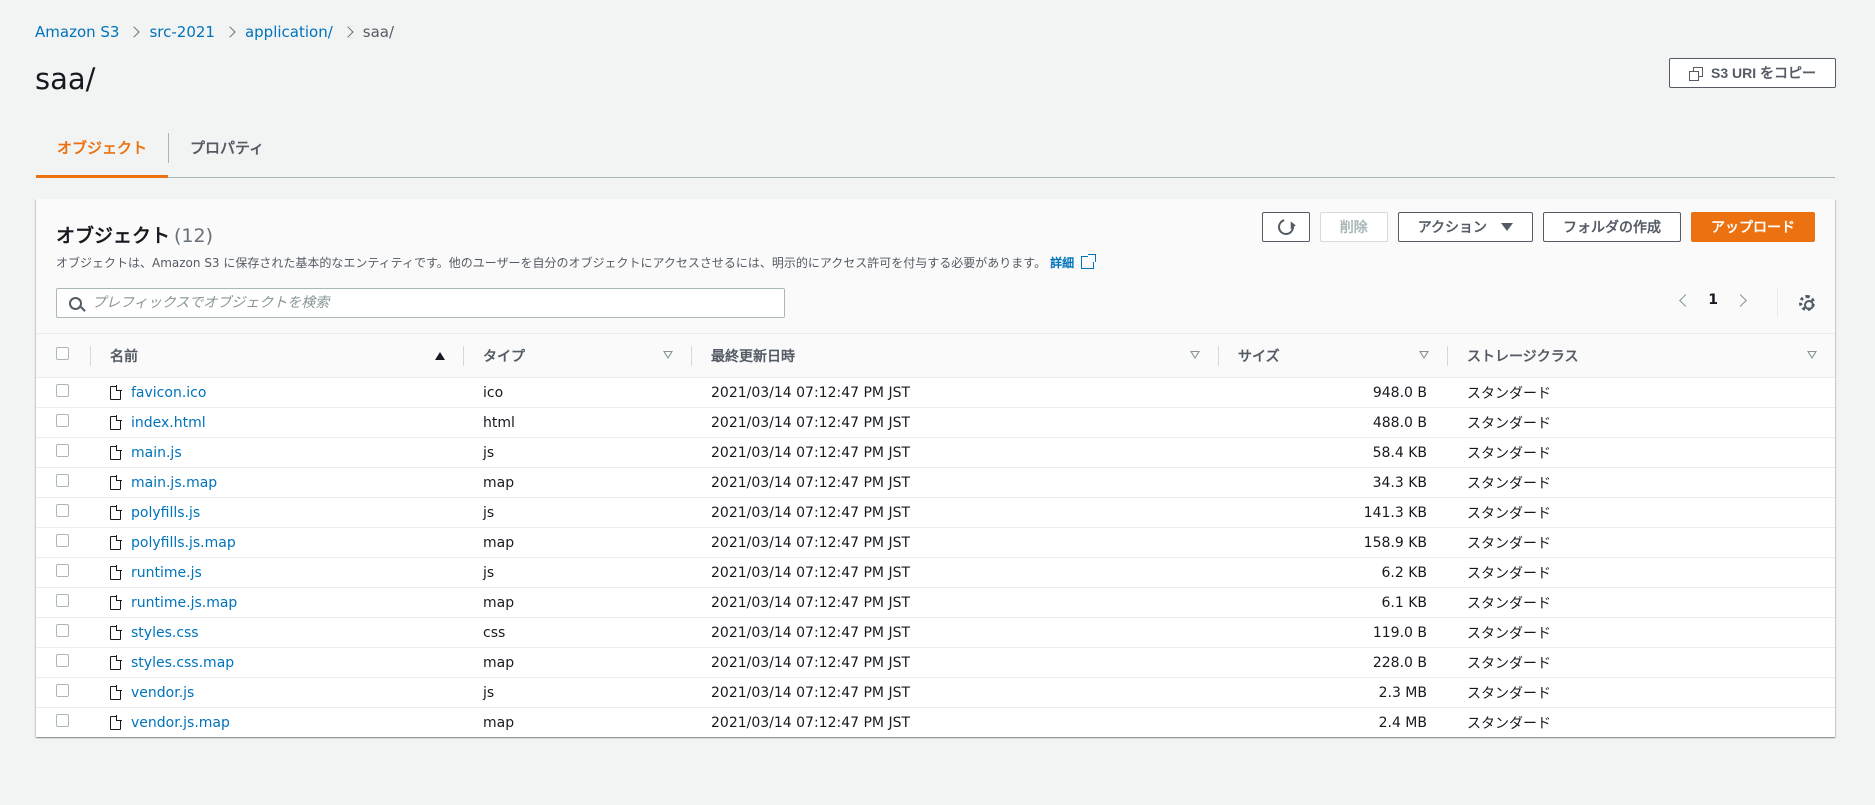 The image size is (1875, 805). Describe the element at coordinates (935, 153) in the screenshot. I see `tab-bar: オブジェクト プロパティ` at that location.